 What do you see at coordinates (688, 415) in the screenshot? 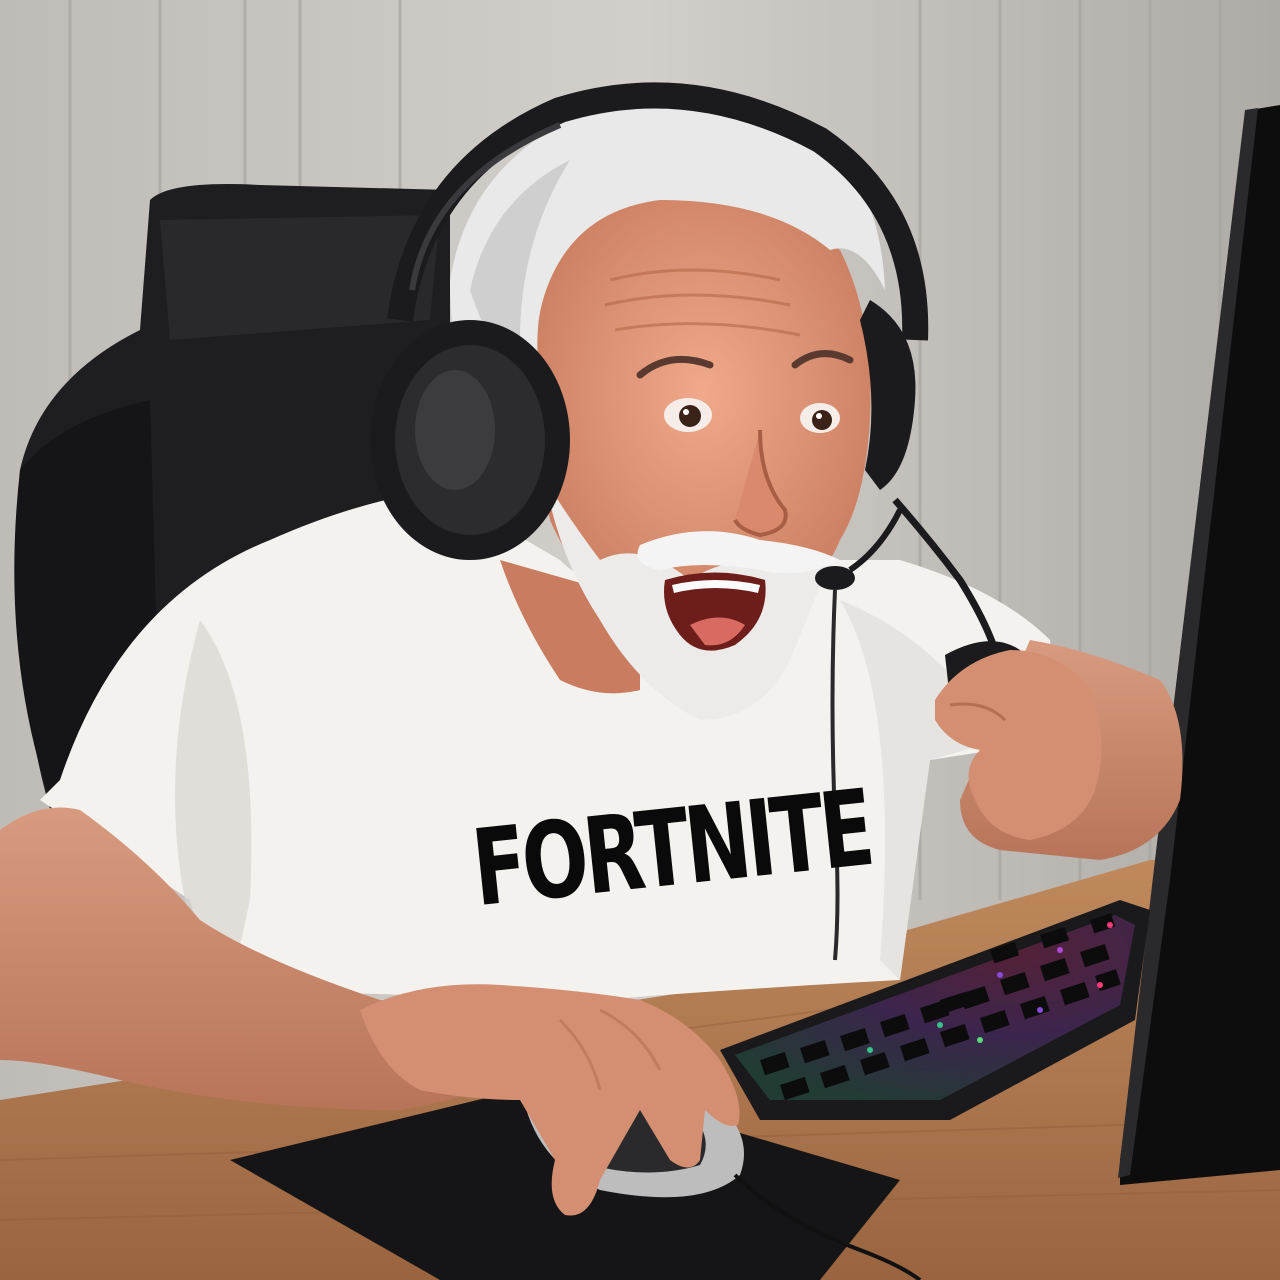
I see `left-eye` at bounding box center [688, 415].